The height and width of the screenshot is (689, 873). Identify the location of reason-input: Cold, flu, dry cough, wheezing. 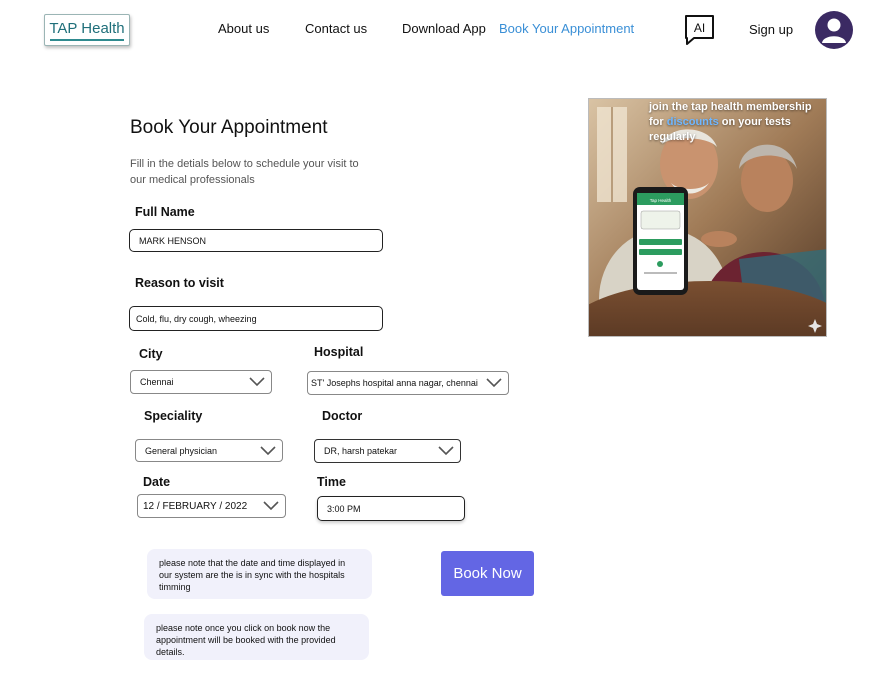
(256, 318).